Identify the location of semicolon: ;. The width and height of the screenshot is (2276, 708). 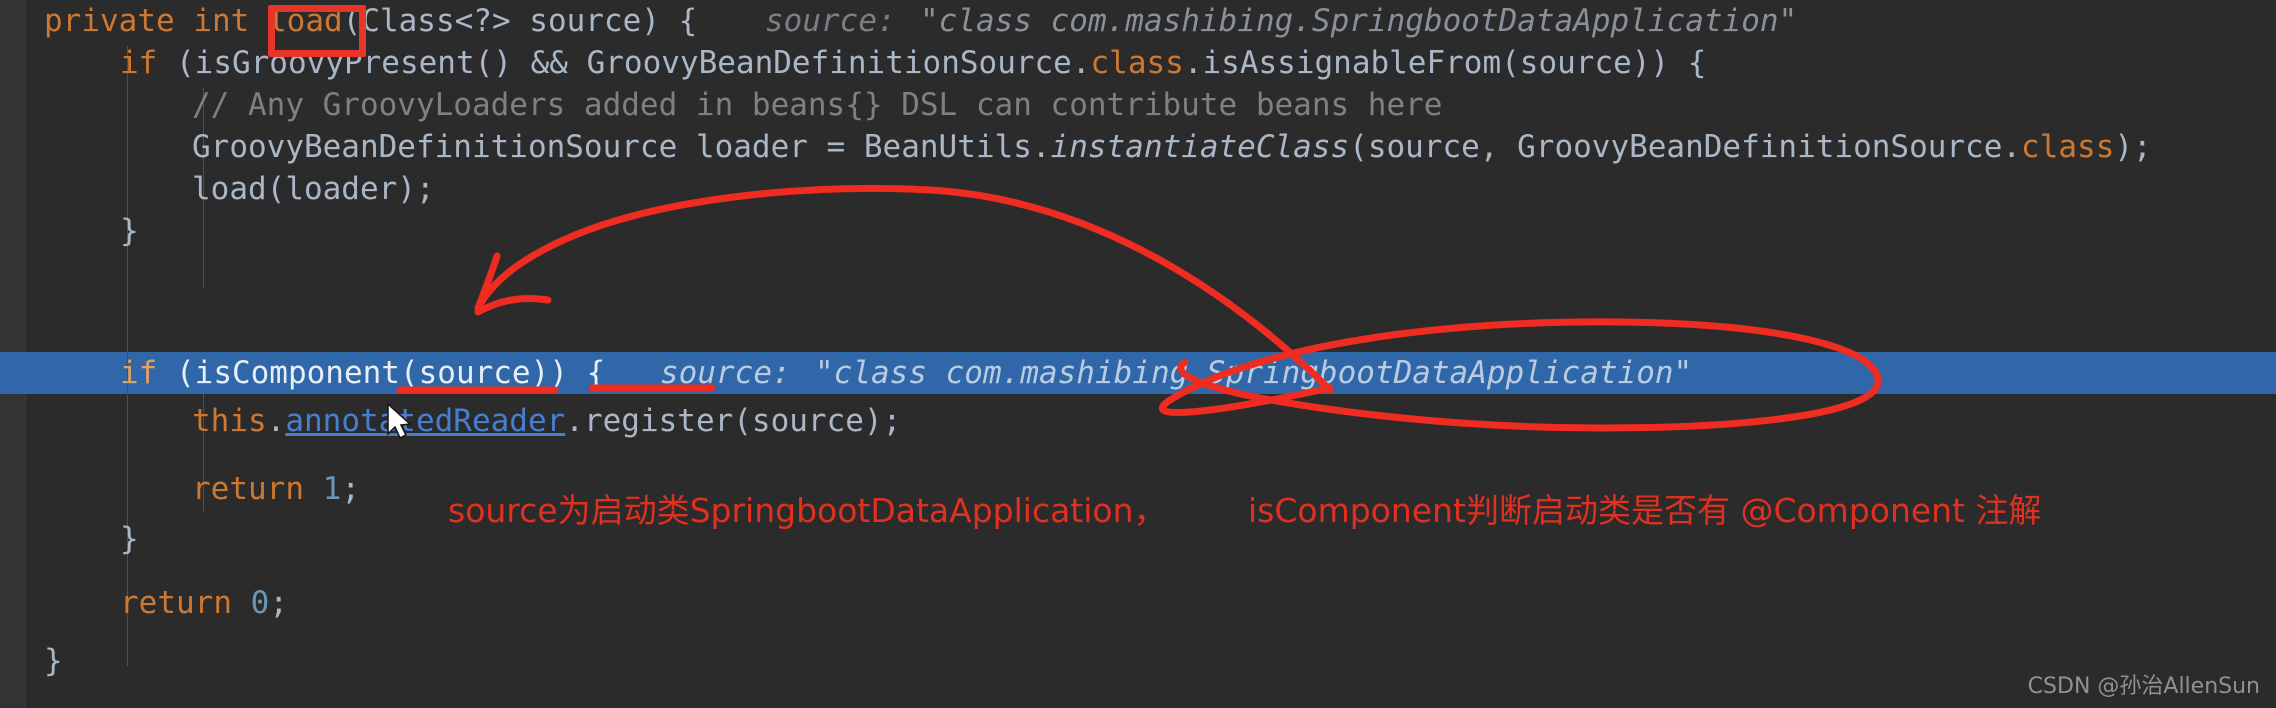
(350, 489).